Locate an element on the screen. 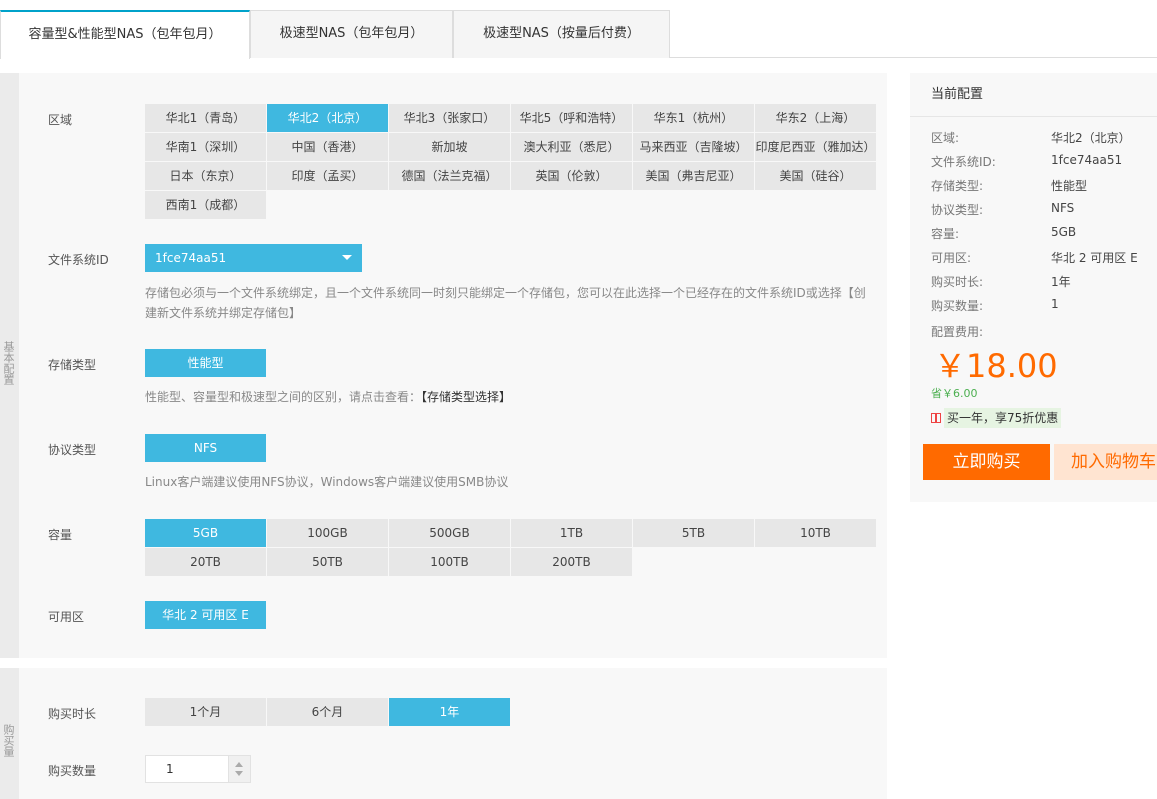 This screenshot has height=799, width=1157. region-option: 日本（东京） is located at coordinates (205, 176).